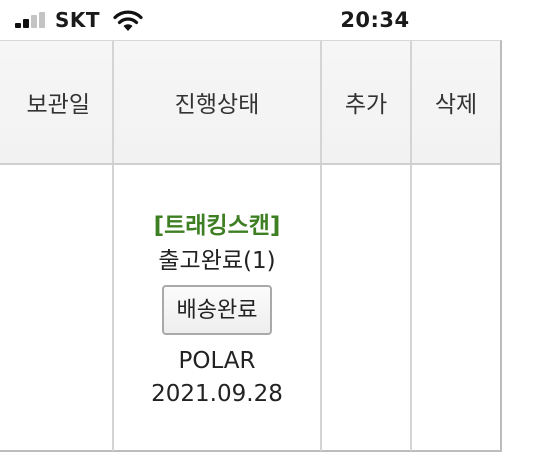 The height and width of the screenshot is (472, 538). Describe the element at coordinates (366, 307) in the screenshot. I see `cell-add` at that location.